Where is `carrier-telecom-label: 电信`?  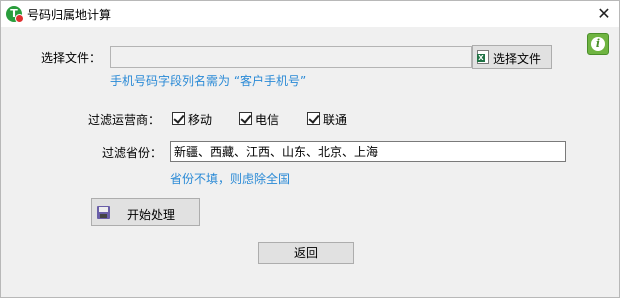
carrier-telecom-label: 电信 is located at coordinates (267, 120).